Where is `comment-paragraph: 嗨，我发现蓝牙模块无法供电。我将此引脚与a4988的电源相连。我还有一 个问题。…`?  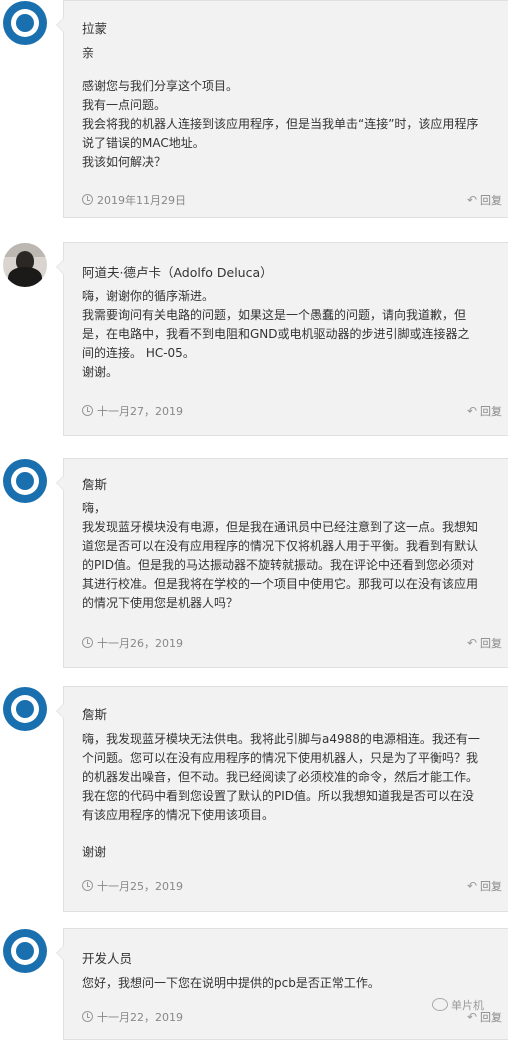 comment-paragraph: 嗨，我发现蓝牙模块无法供电。我将此引脚与a4988的电源相连。我还有一 个问题。… is located at coordinates (292, 777).